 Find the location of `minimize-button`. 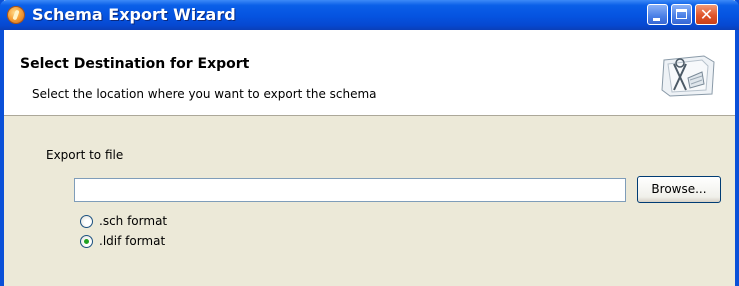

minimize-button is located at coordinates (657, 14).